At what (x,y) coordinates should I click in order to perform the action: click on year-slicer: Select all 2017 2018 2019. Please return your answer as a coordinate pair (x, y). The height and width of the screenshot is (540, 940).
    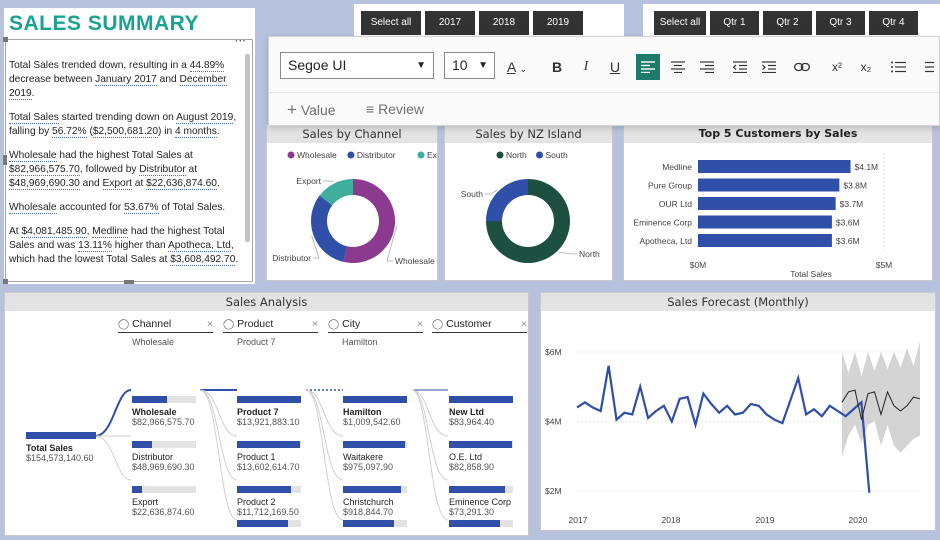
    Looking at the image, I should click on (472, 23).